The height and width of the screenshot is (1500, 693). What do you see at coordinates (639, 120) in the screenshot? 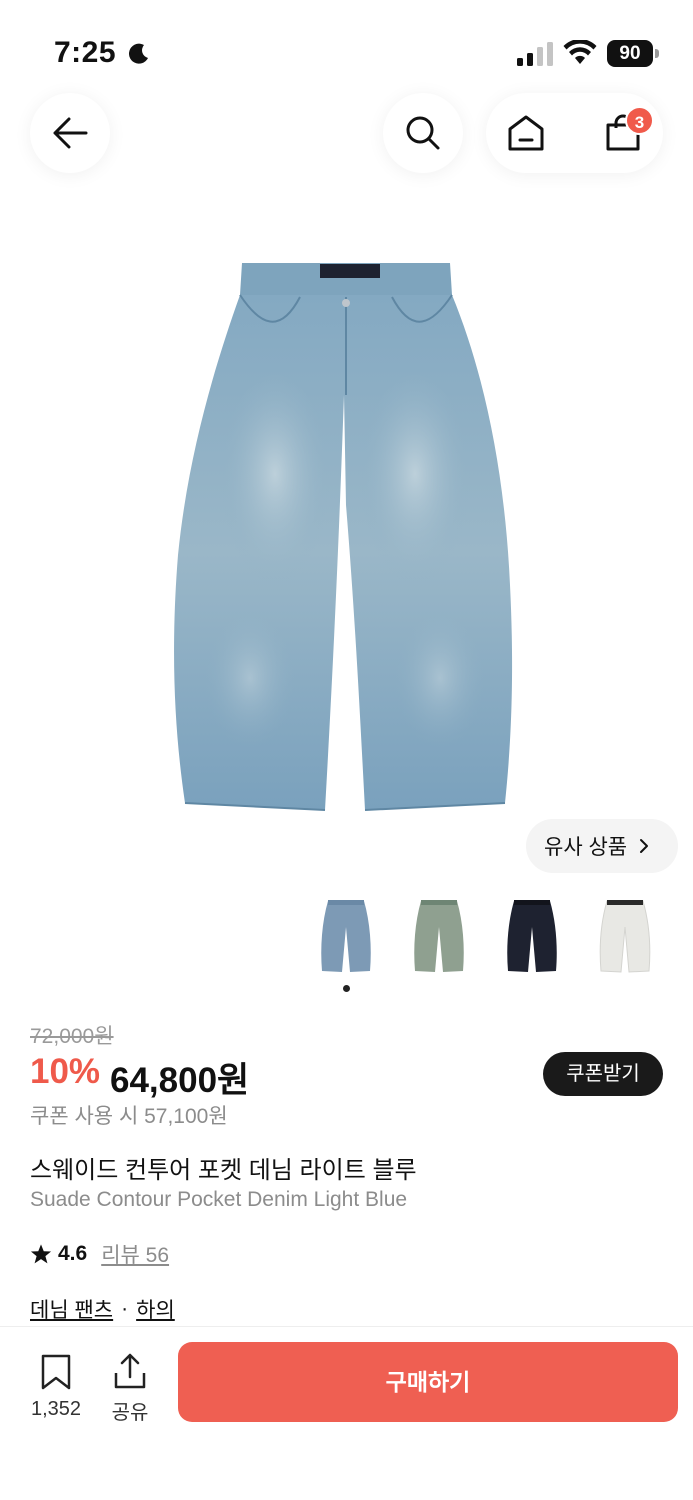
I see `cart-count-badge: 3` at bounding box center [639, 120].